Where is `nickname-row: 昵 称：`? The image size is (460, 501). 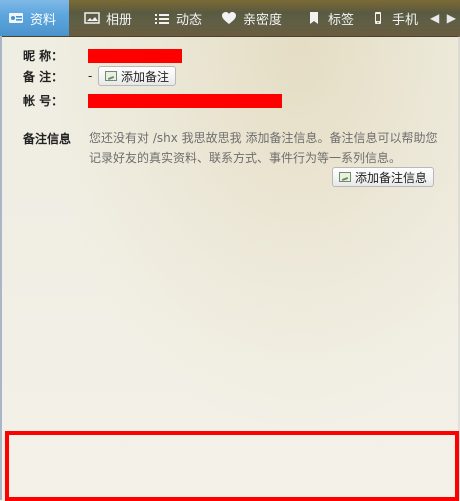
nickname-row: 昵 称： is located at coordinates (102, 55).